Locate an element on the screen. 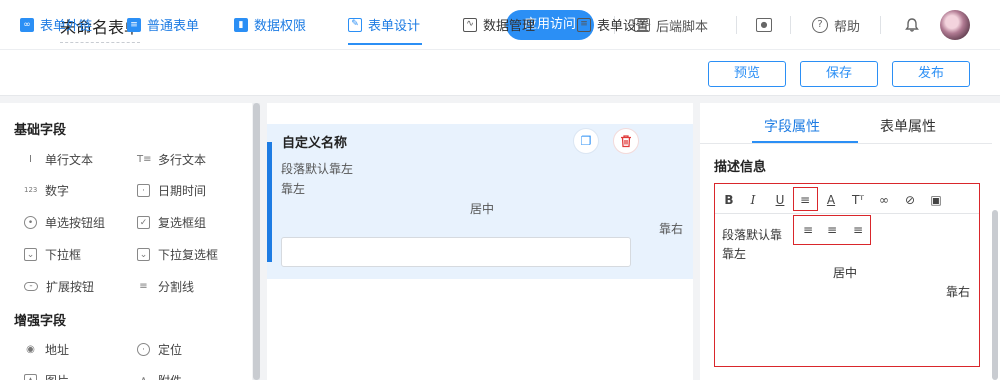  enhanced-fields-title: 增强字段 is located at coordinates (40, 321).